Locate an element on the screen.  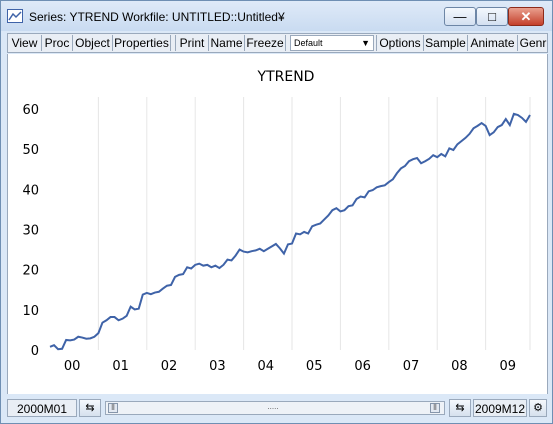
sample-end-label: 2009M12 is located at coordinates (500, 408).